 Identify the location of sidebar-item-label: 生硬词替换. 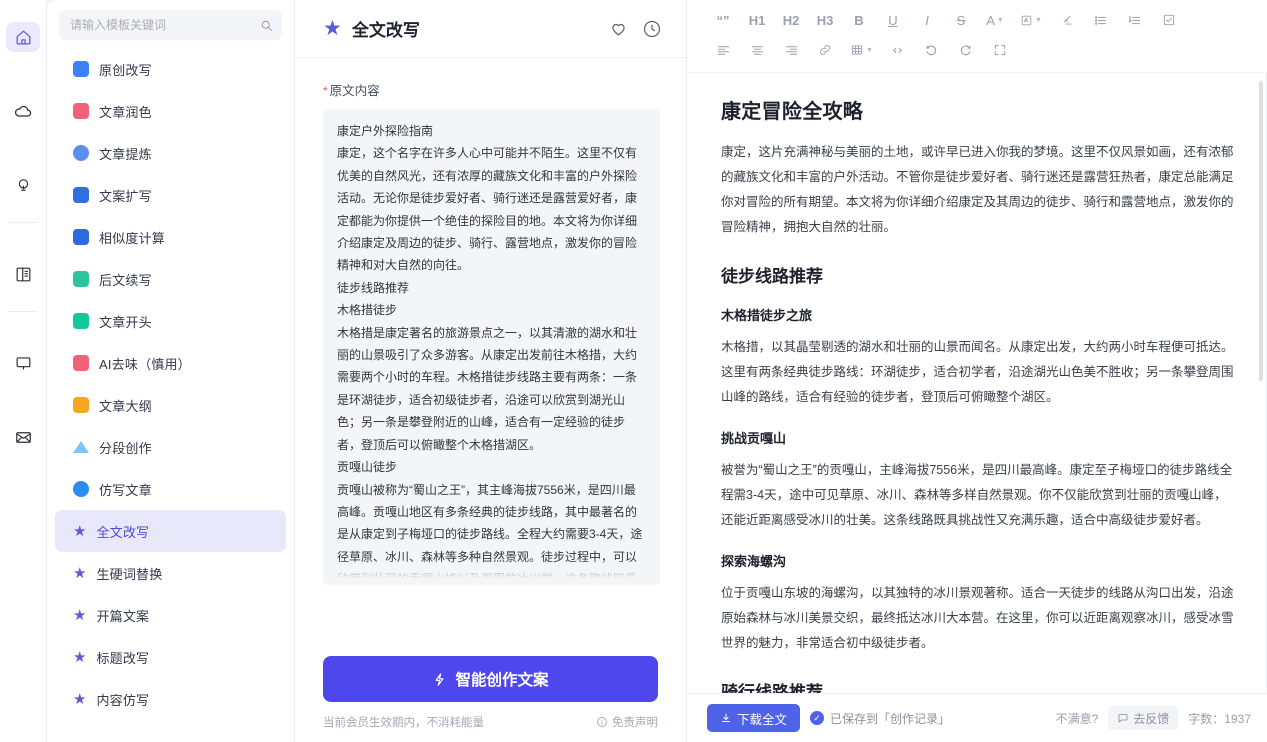
(129, 574).